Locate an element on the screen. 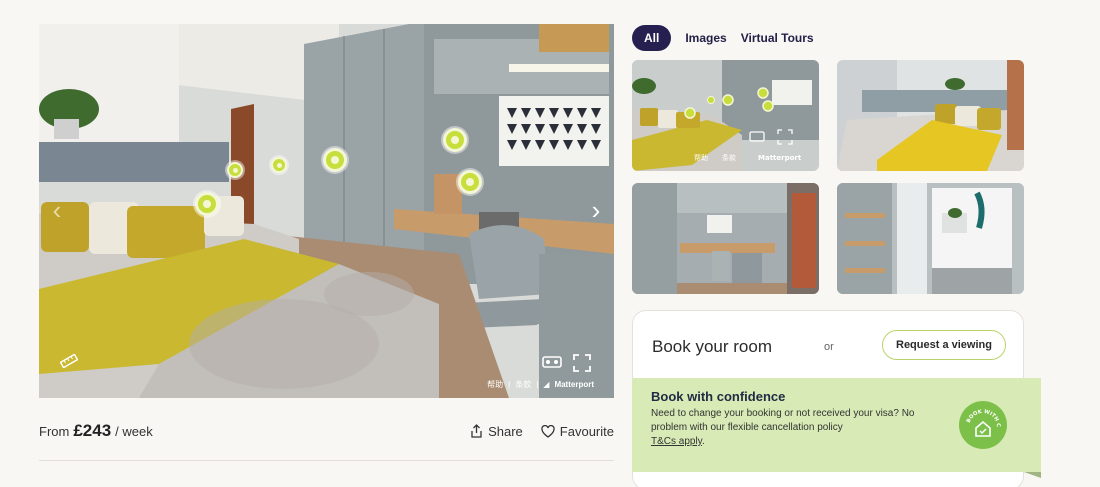 Image resolution: width=1100 pixels, height=487 pixels. favourite-button: Favourite is located at coordinates (577, 431).